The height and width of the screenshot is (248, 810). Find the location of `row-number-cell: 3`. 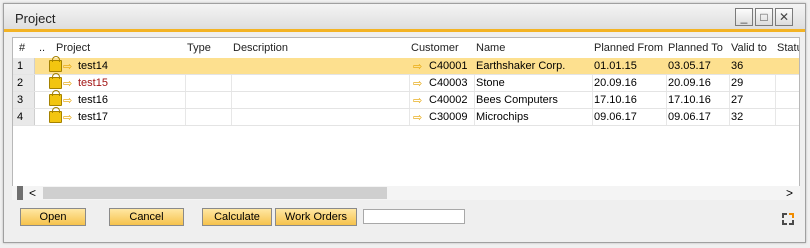

row-number-cell: 3 is located at coordinates (24, 100).